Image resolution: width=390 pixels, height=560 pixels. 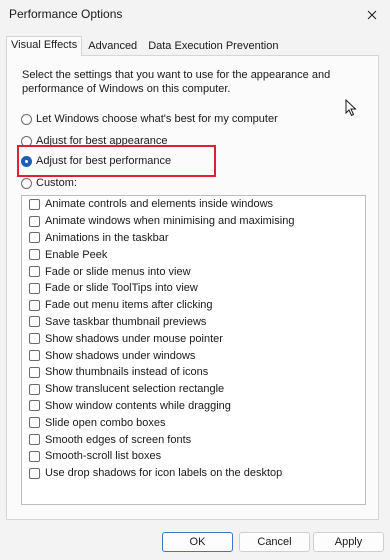 What do you see at coordinates (351, 108) in the screenshot?
I see `mouse-pointer-icon` at bounding box center [351, 108].